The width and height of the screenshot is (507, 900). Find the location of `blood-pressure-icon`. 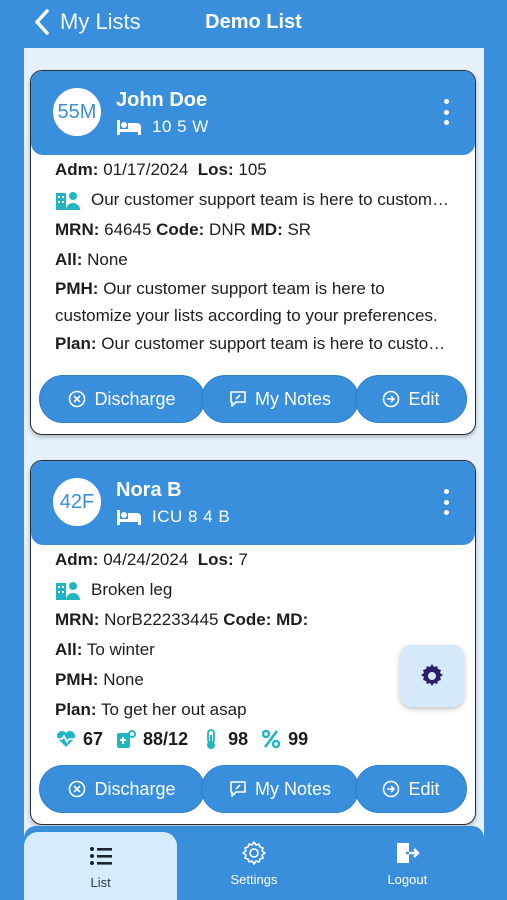

blood-pressure-icon is located at coordinates (127, 739).